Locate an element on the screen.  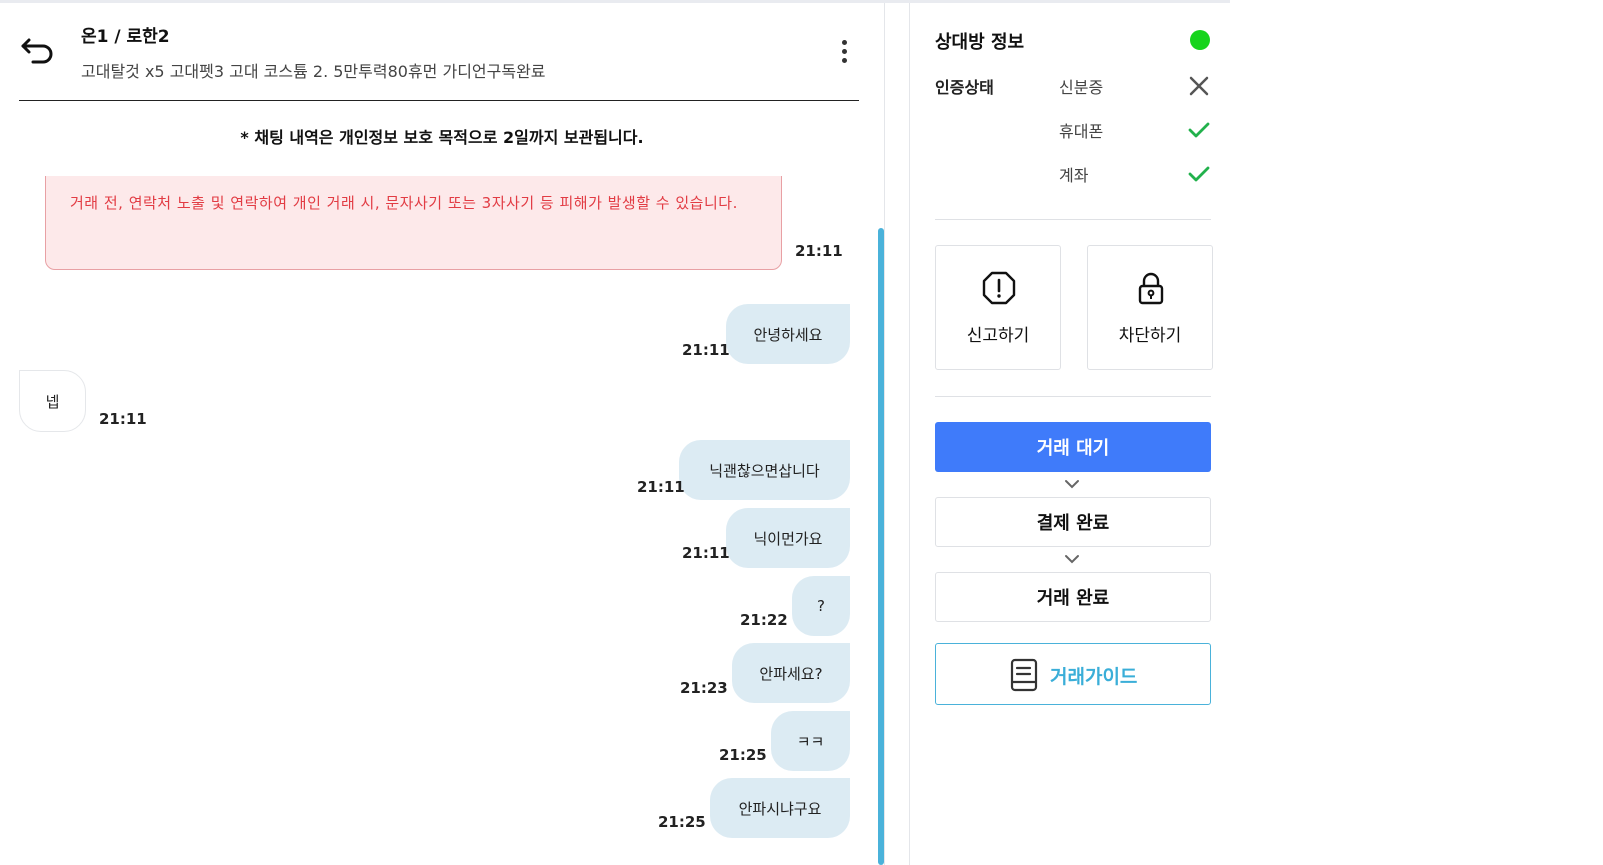
message-bubble-mine: 안녕하세요 is located at coordinates (788, 334).